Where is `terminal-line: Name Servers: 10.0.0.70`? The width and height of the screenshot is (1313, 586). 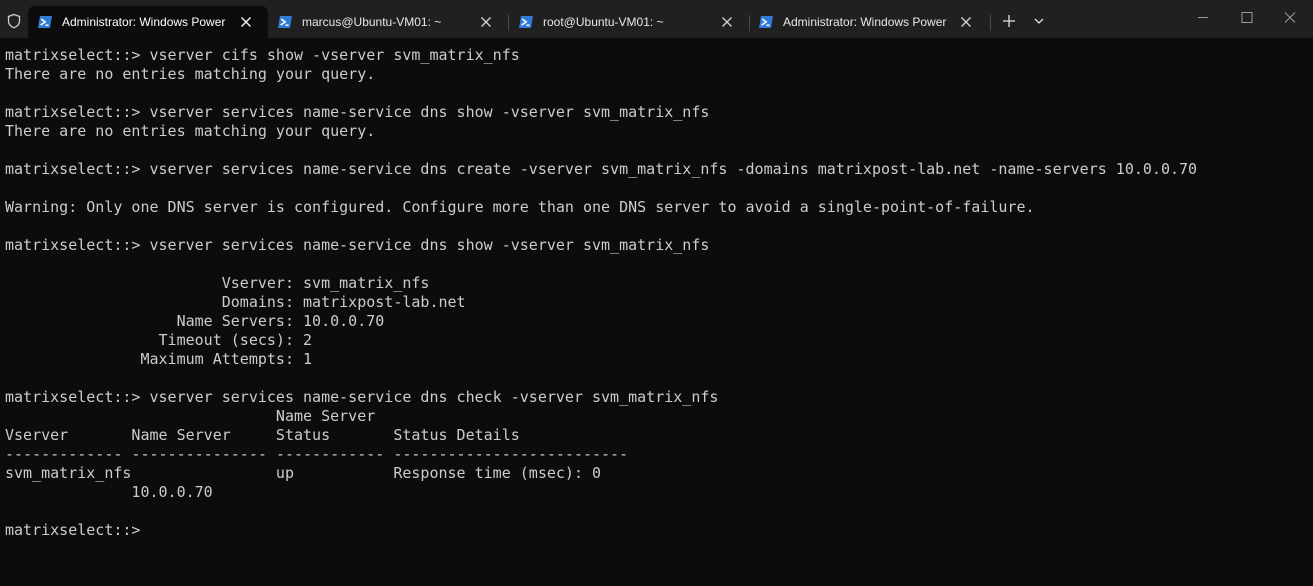 terminal-line: Name Servers: 10.0.0.70 is located at coordinates (195, 321).